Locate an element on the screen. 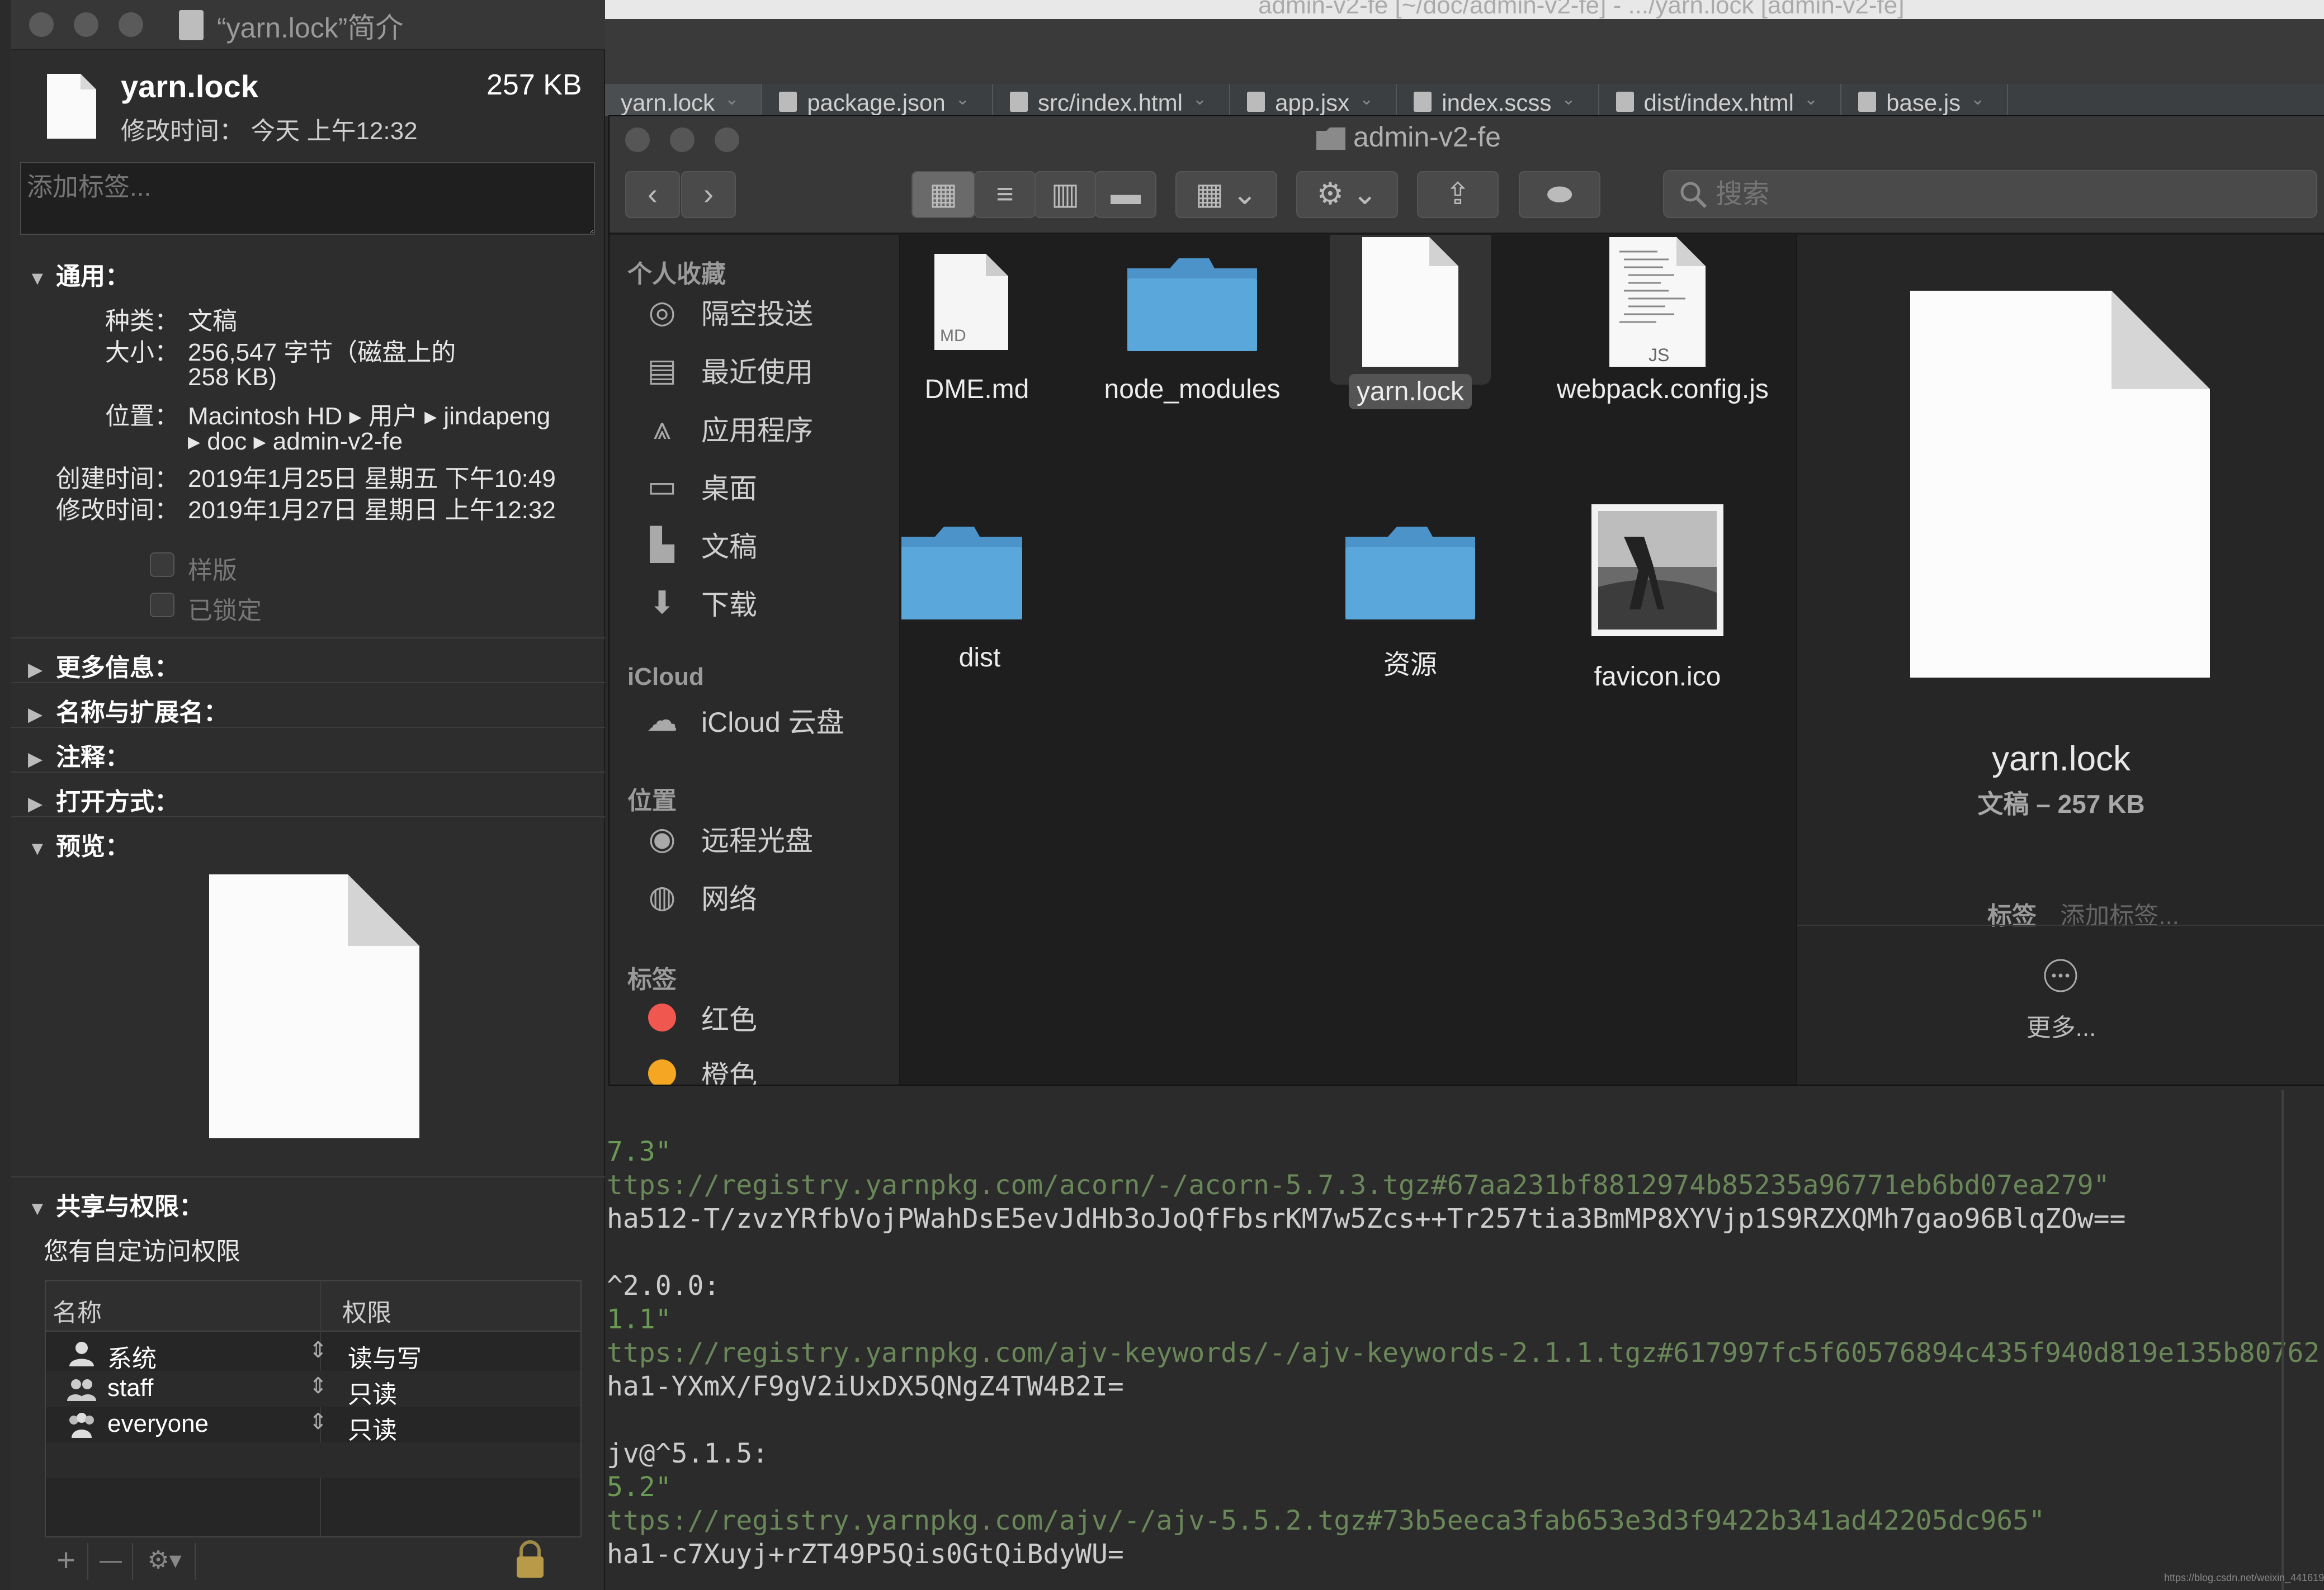  section-preview: ▼ 预览： is located at coordinates (79, 844).